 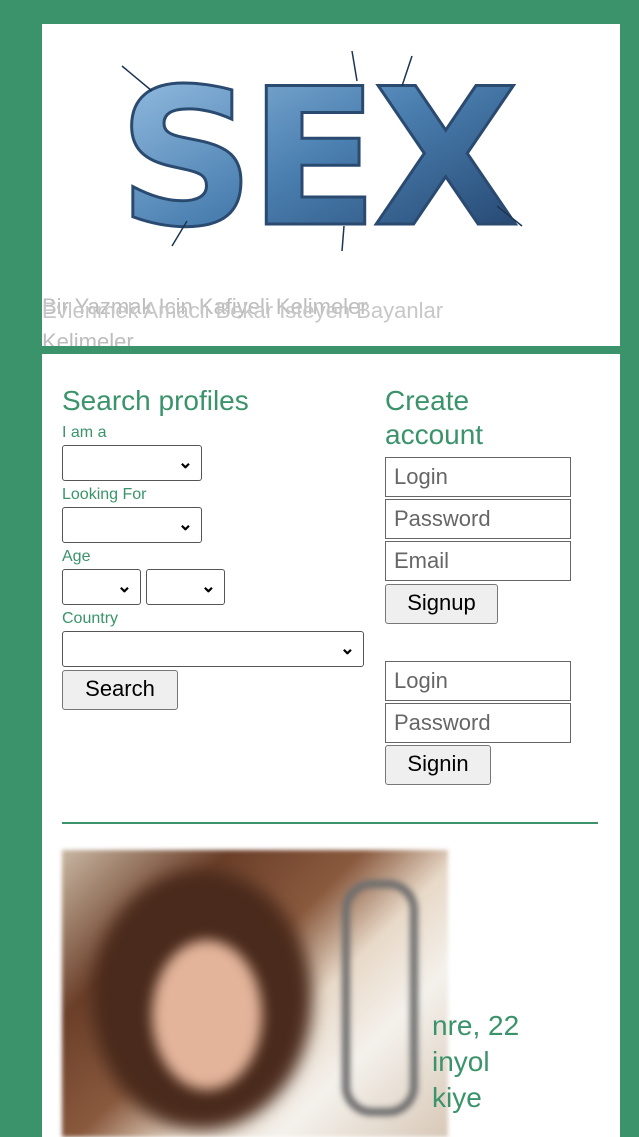 I want to click on profile-info: nre, 22 inyol kiye, so click(x=475, y=1062).